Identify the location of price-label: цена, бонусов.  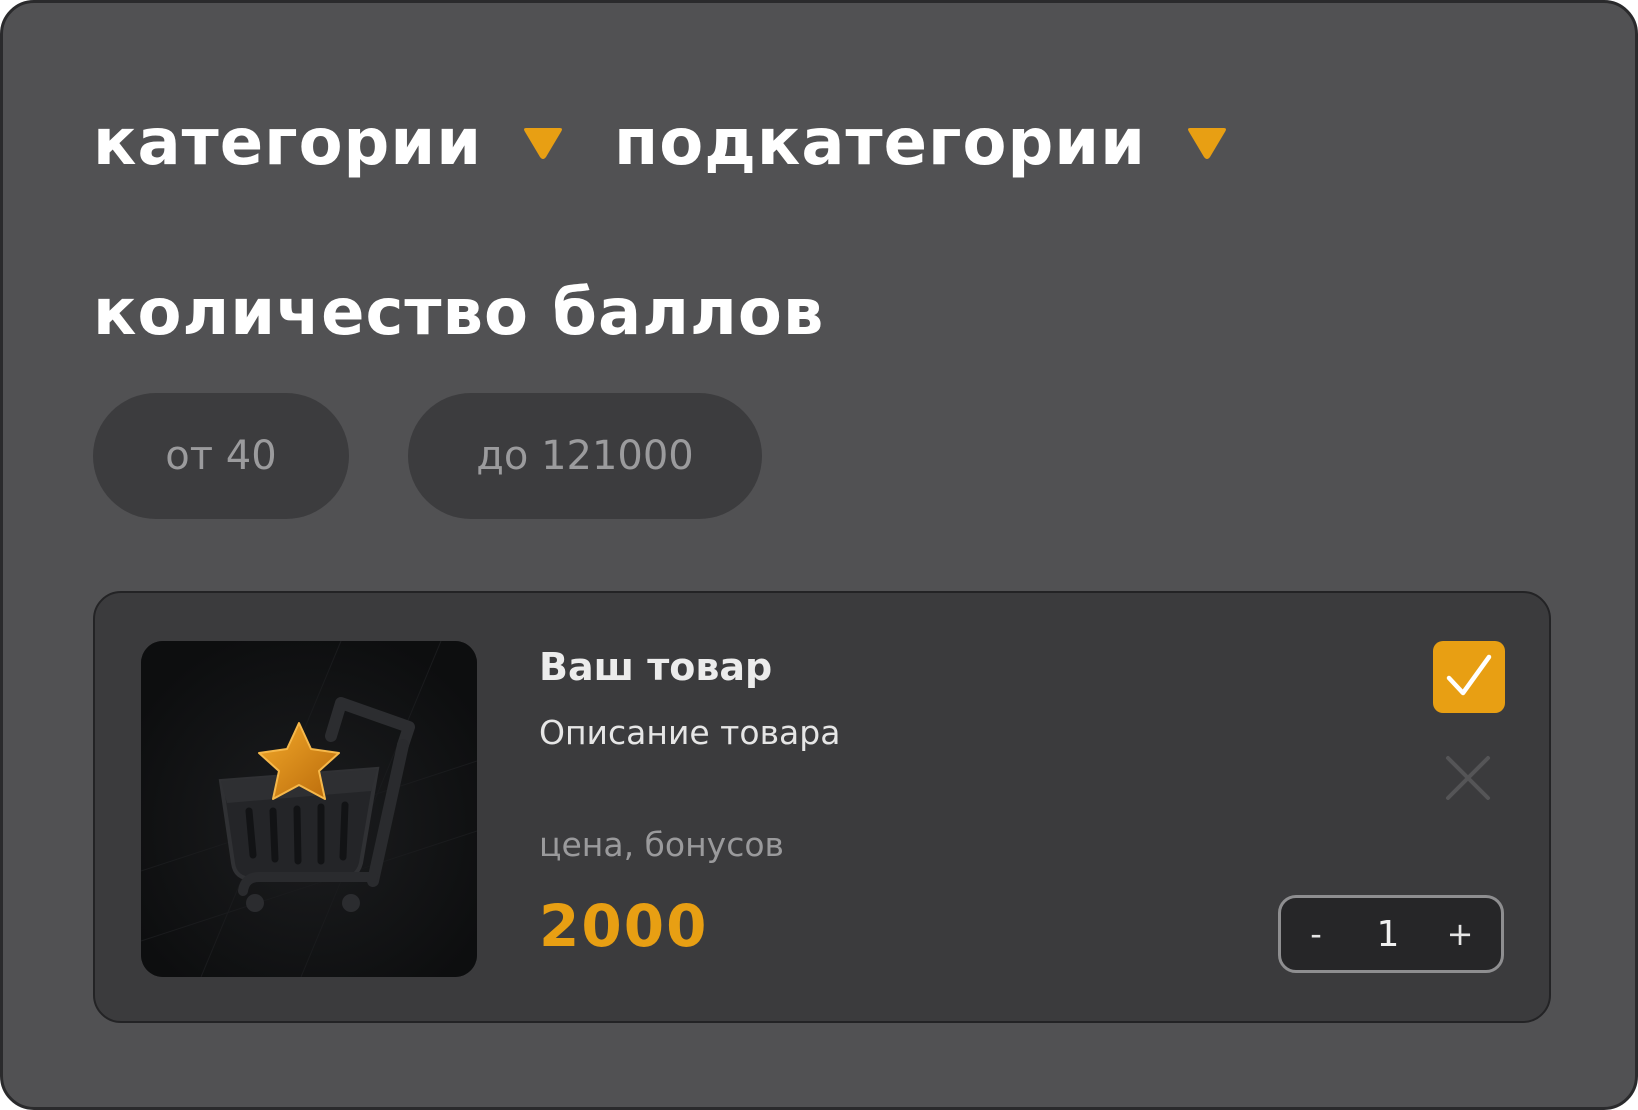
(661, 844).